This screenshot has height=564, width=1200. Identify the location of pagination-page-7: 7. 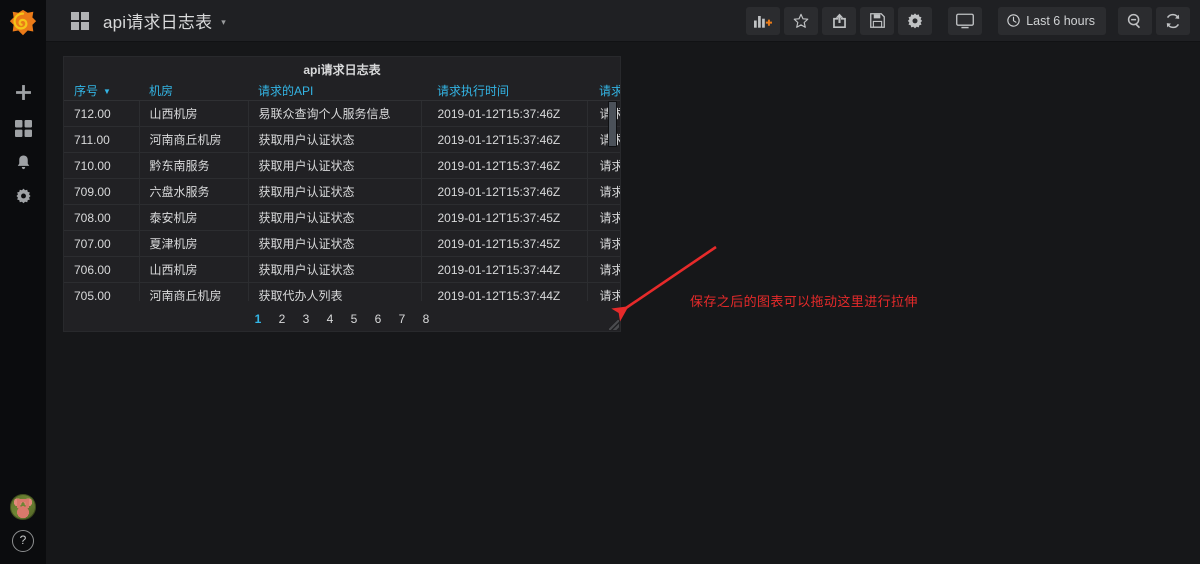
(402, 319).